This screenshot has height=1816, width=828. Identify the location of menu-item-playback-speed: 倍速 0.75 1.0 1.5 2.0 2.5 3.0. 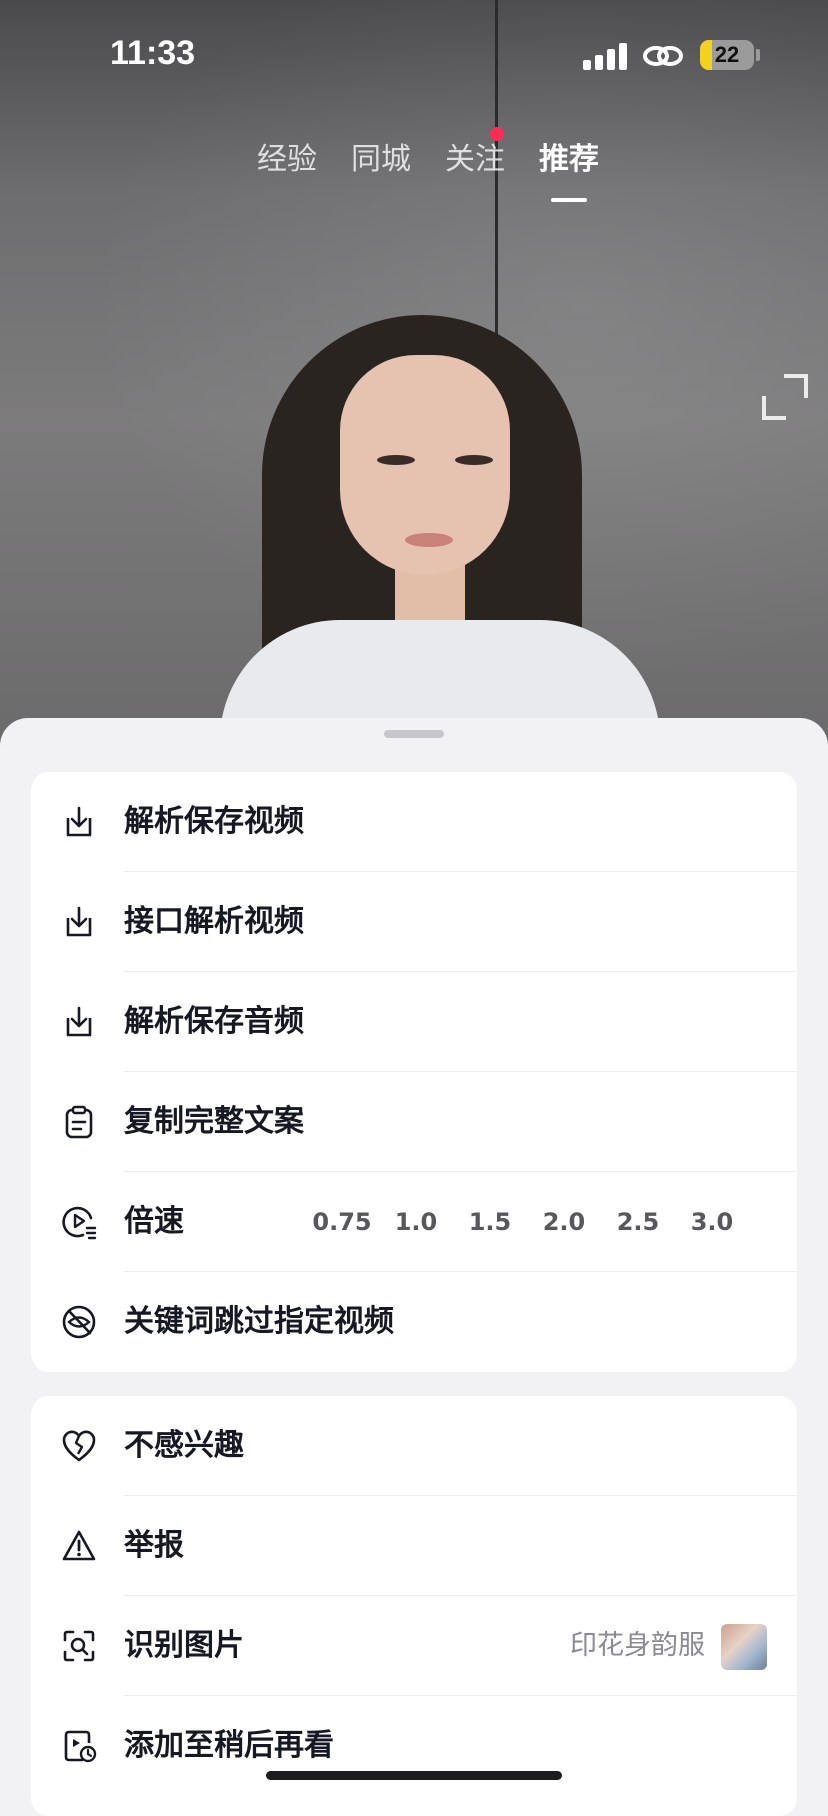
(414, 1222).